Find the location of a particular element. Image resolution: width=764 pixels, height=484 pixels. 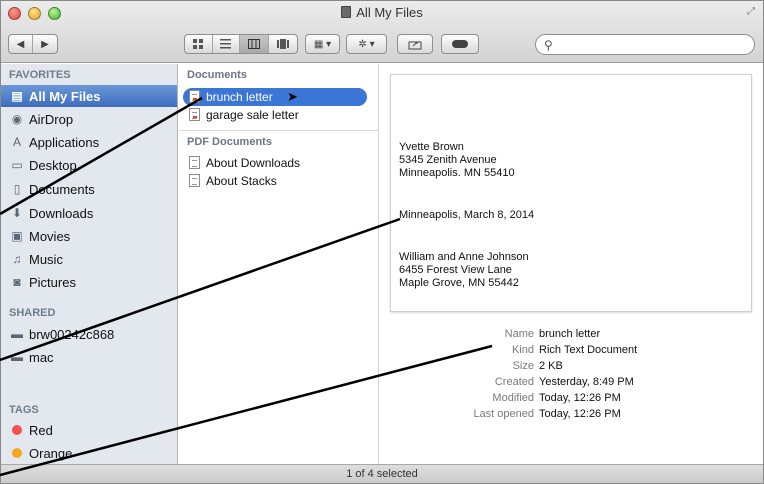

sidebar-item-pictures: ◙ Pictures is located at coordinates (89, 282).